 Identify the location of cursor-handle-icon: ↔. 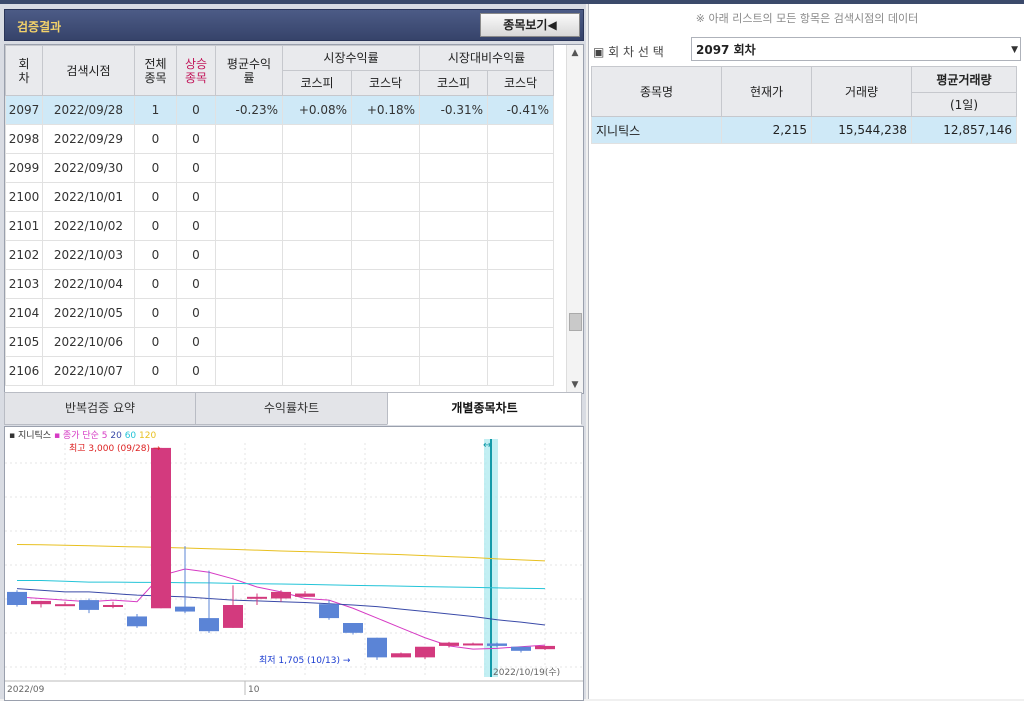
(487, 445).